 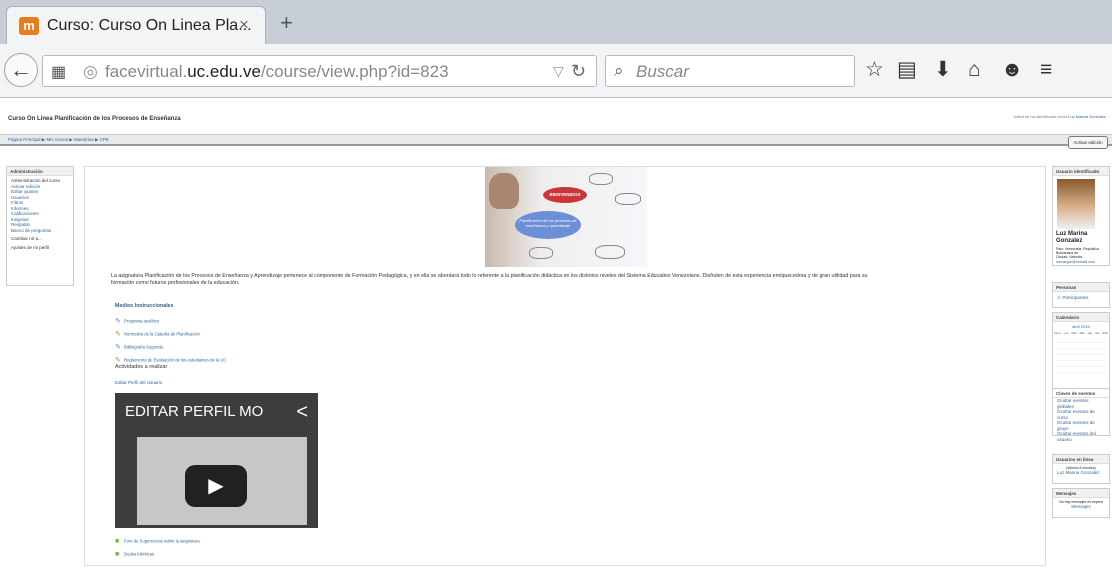 What do you see at coordinates (1075, 297) in the screenshot?
I see `participants-label: Participantes` at bounding box center [1075, 297].